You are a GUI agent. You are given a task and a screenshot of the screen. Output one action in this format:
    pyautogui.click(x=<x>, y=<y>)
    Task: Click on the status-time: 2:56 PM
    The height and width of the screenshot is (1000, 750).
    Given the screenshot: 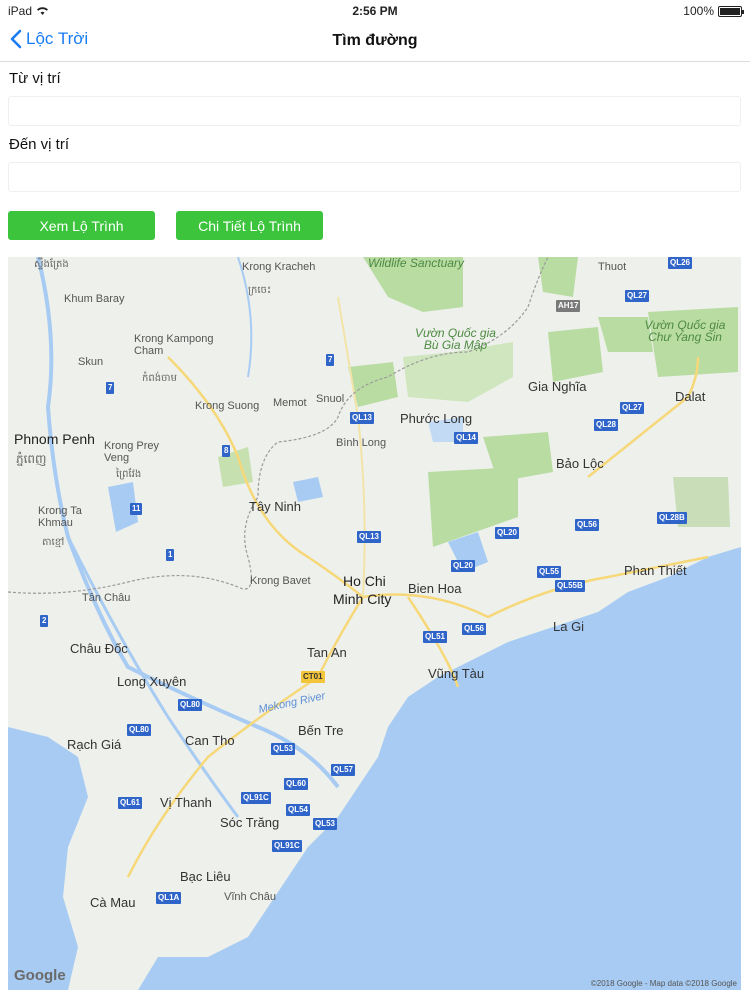 What is the action you would take?
    pyautogui.click(x=375, y=11)
    